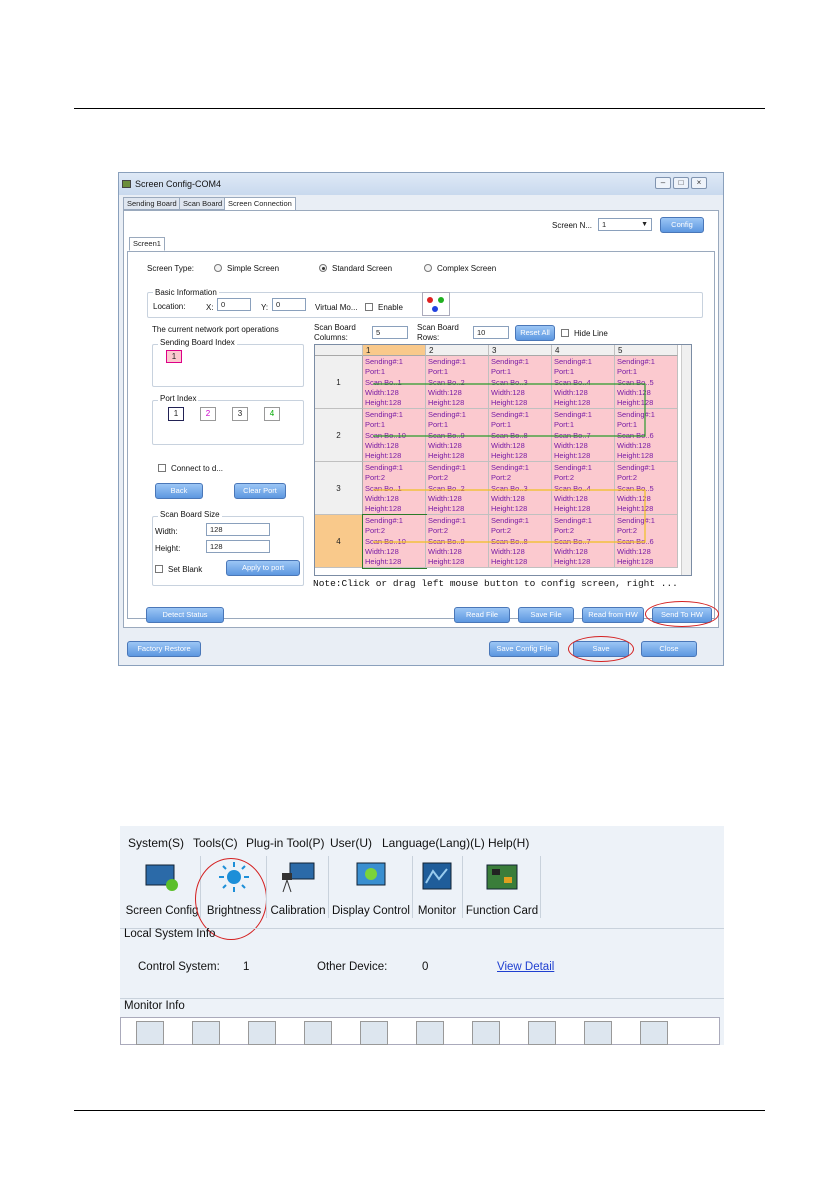 This screenshot has height=1191, width=839. What do you see at coordinates (168, 548) in the screenshot?
I see `height-label: Height:` at bounding box center [168, 548].